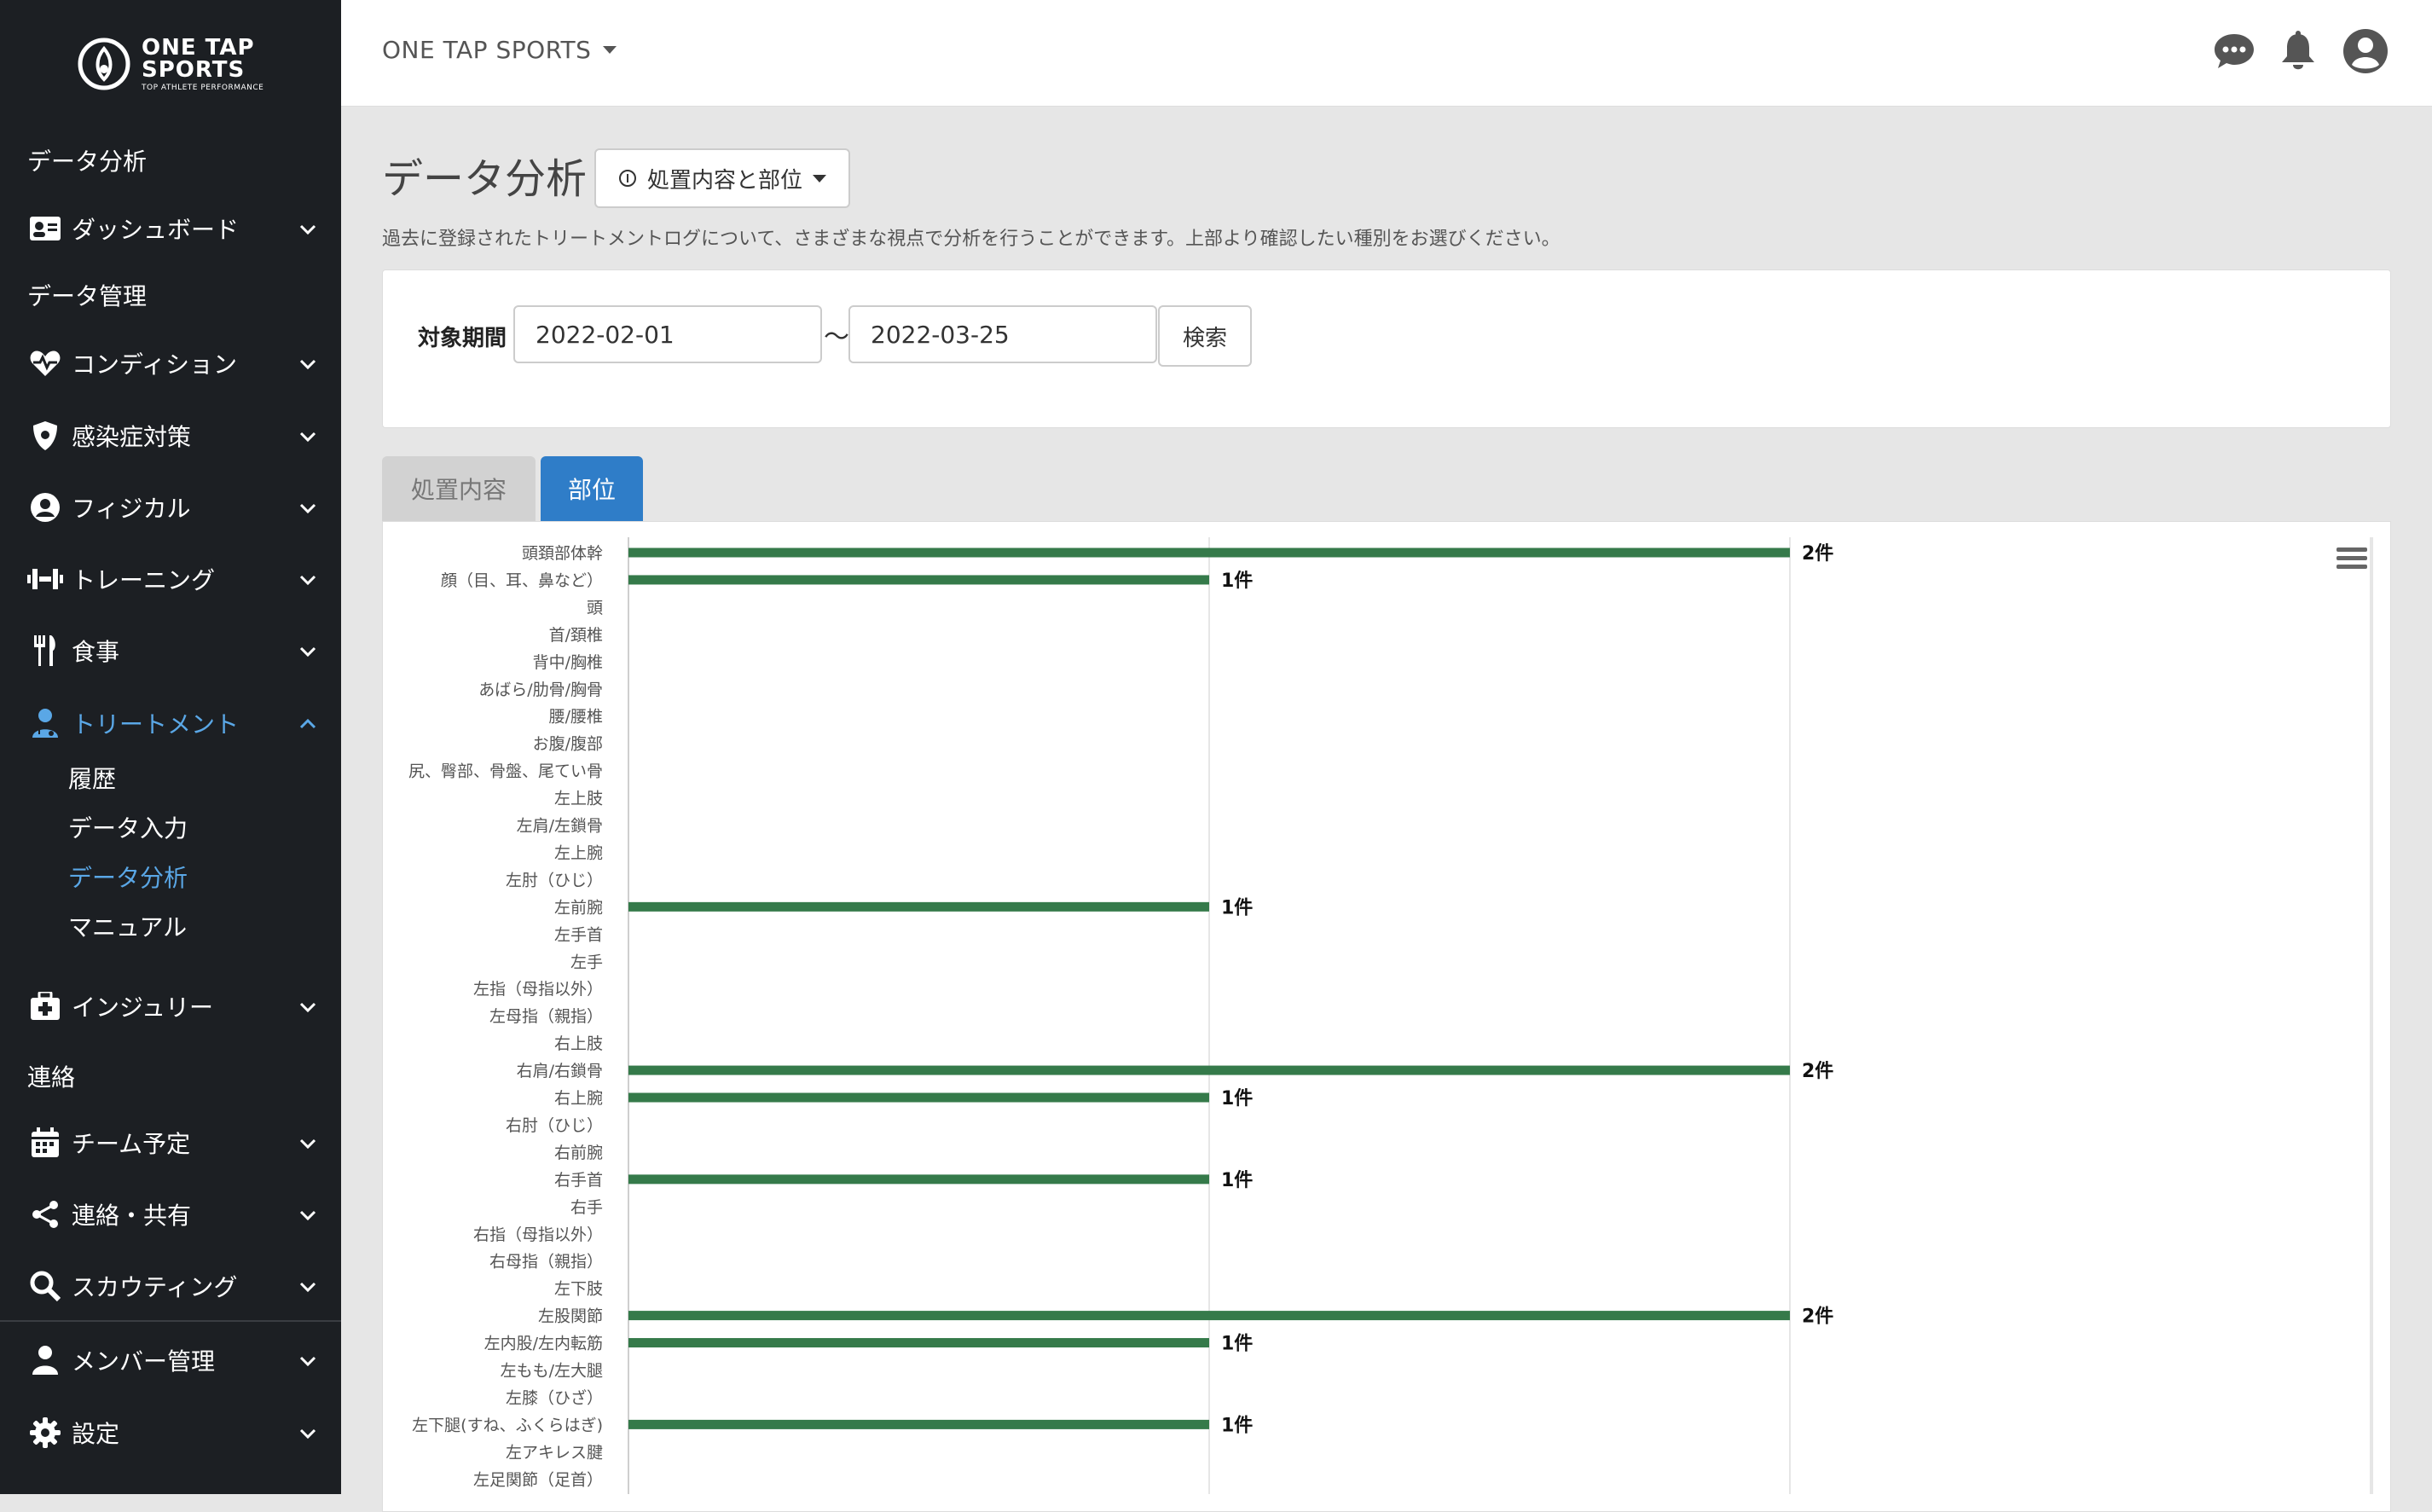  What do you see at coordinates (538, 990) in the screenshot?
I see `tick-label: 左指（母指以外）` at bounding box center [538, 990].